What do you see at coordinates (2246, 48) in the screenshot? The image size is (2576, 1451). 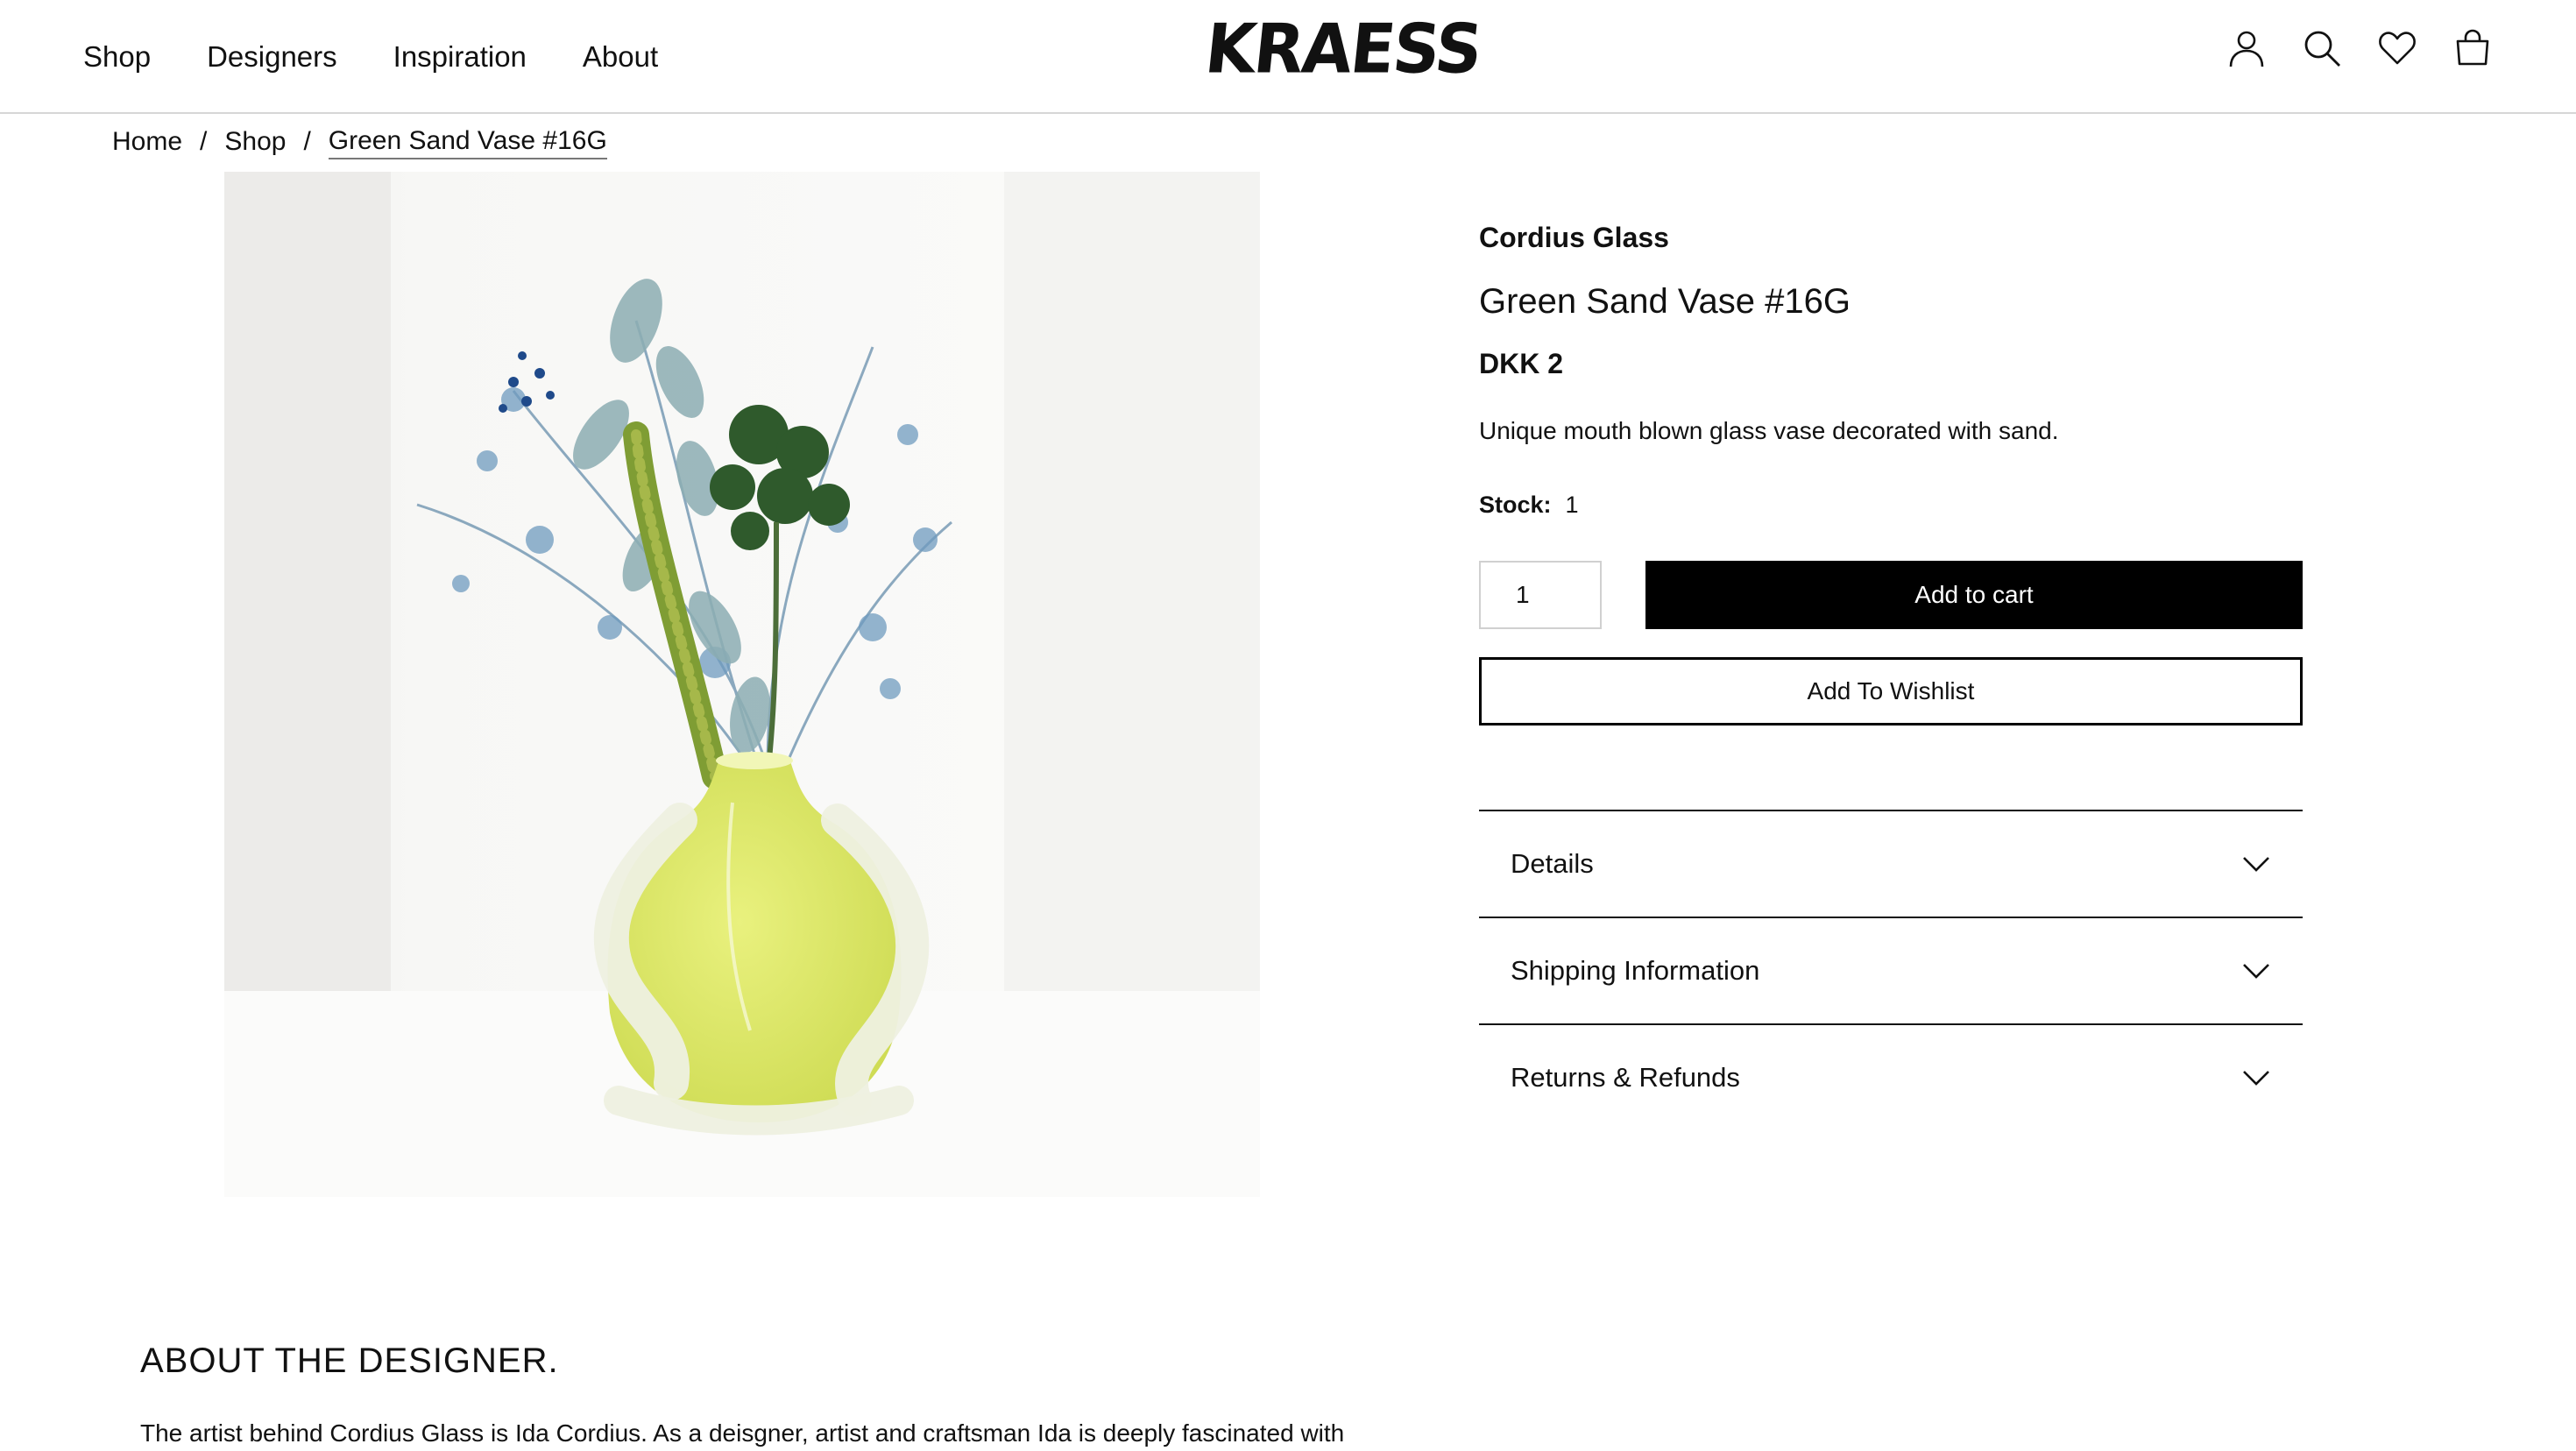 I see `account-icon` at bounding box center [2246, 48].